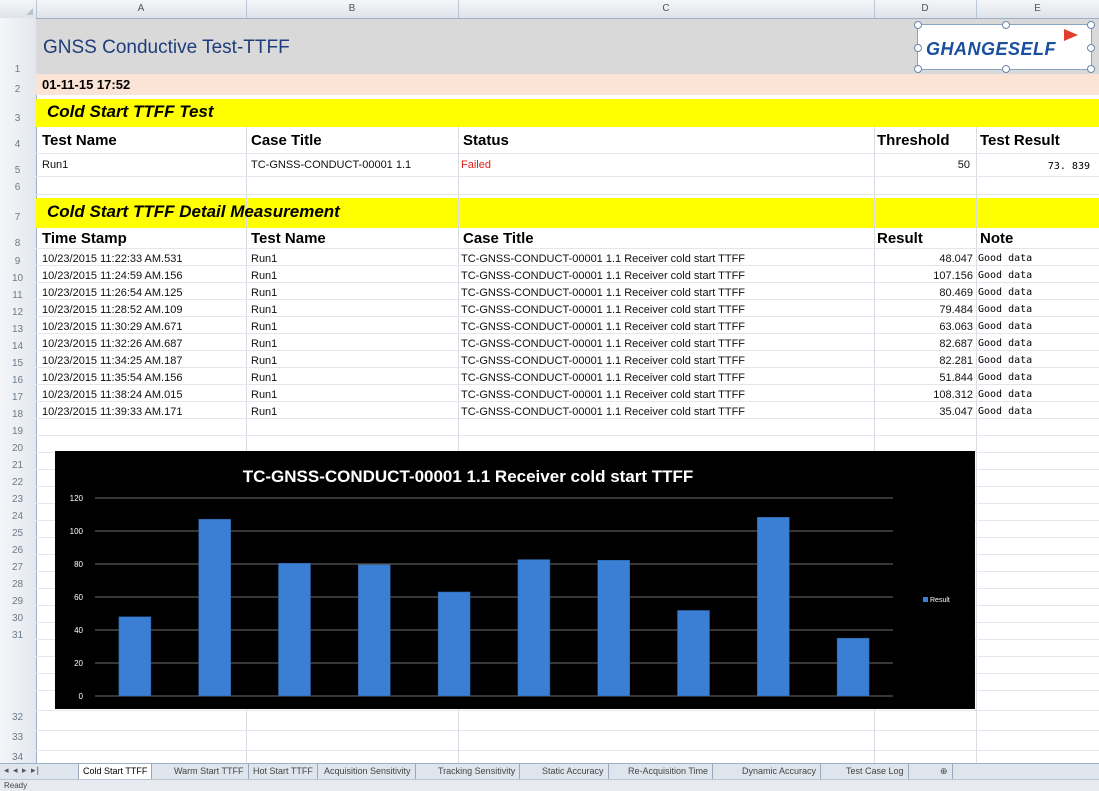  Describe the element at coordinates (17, 466) in the screenshot. I see `row-header: 21` at that location.